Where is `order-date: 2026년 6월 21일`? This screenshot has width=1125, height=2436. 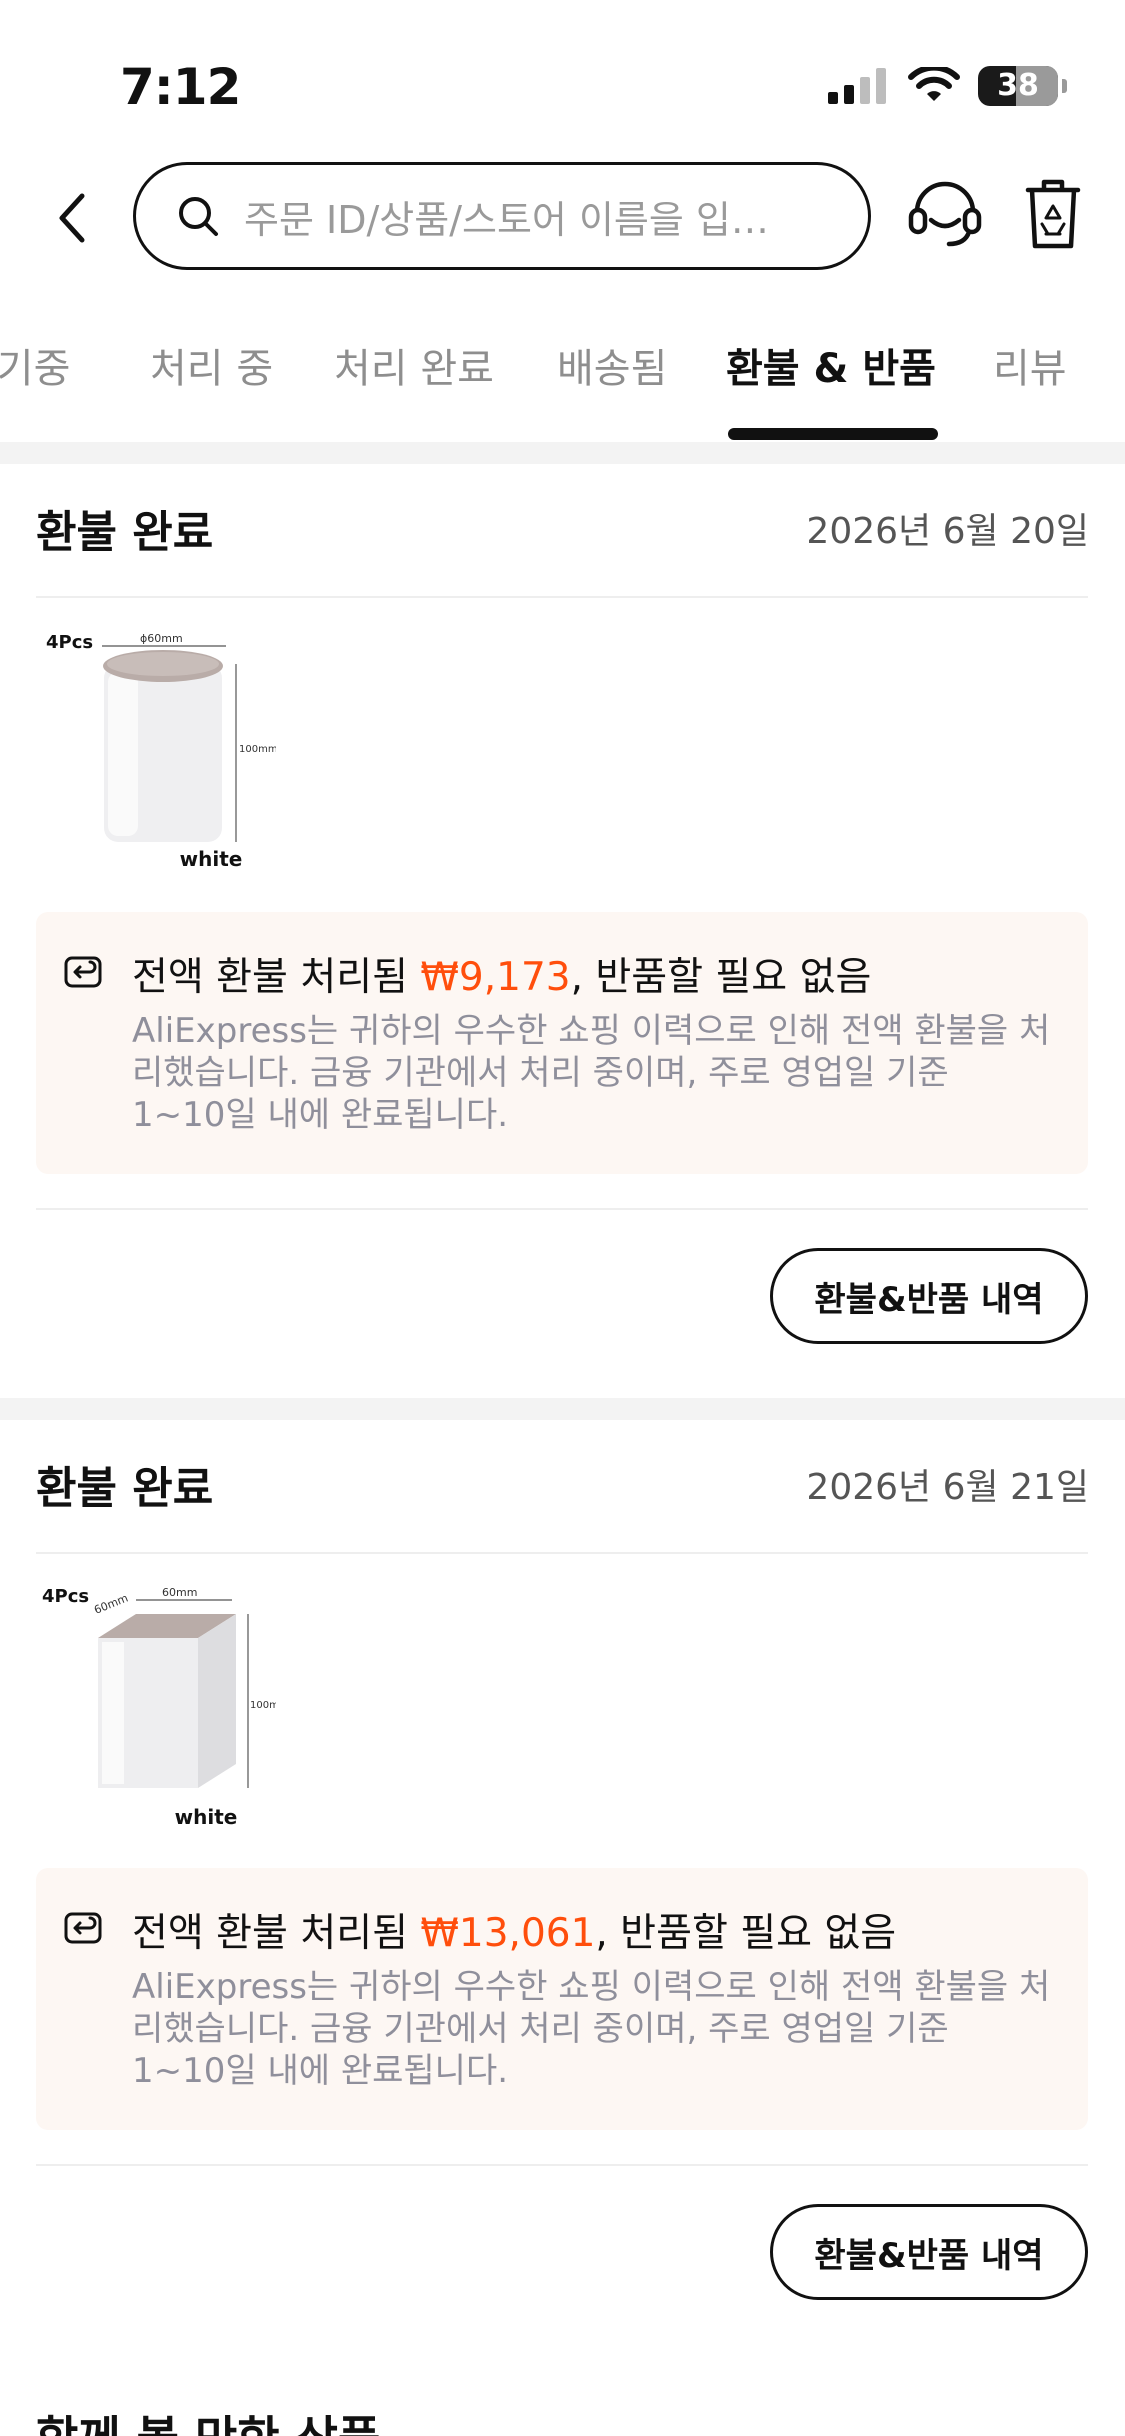 order-date: 2026년 6월 21일 is located at coordinates (947, 1487).